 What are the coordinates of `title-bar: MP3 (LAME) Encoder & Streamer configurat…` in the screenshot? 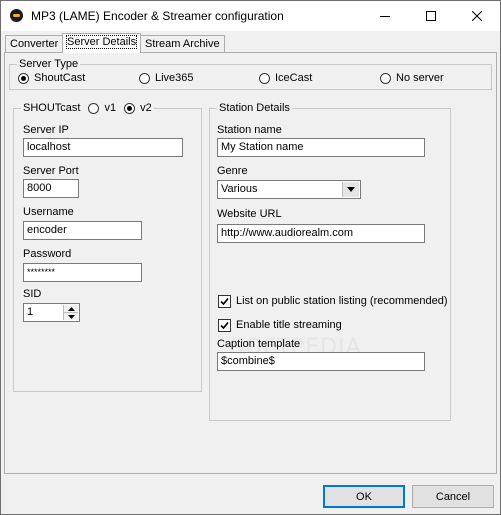 It's located at (250, 16).